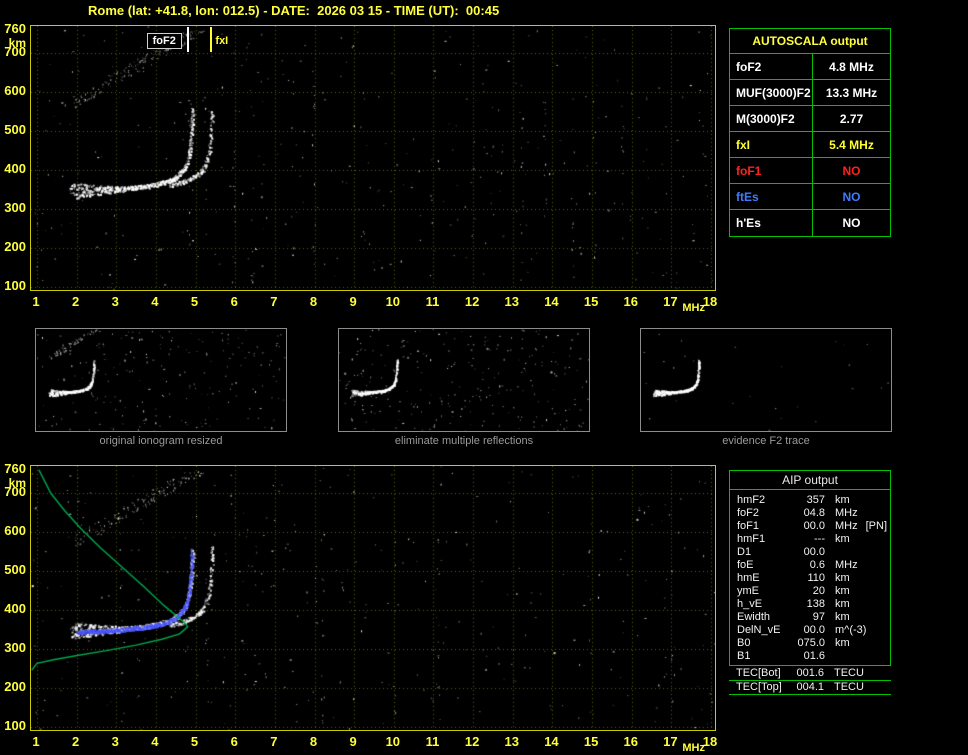 The width and height of the screenshot is (968, 755). I want to click on autoscala-row-ftes: ftEs NO, so click(810, 197).